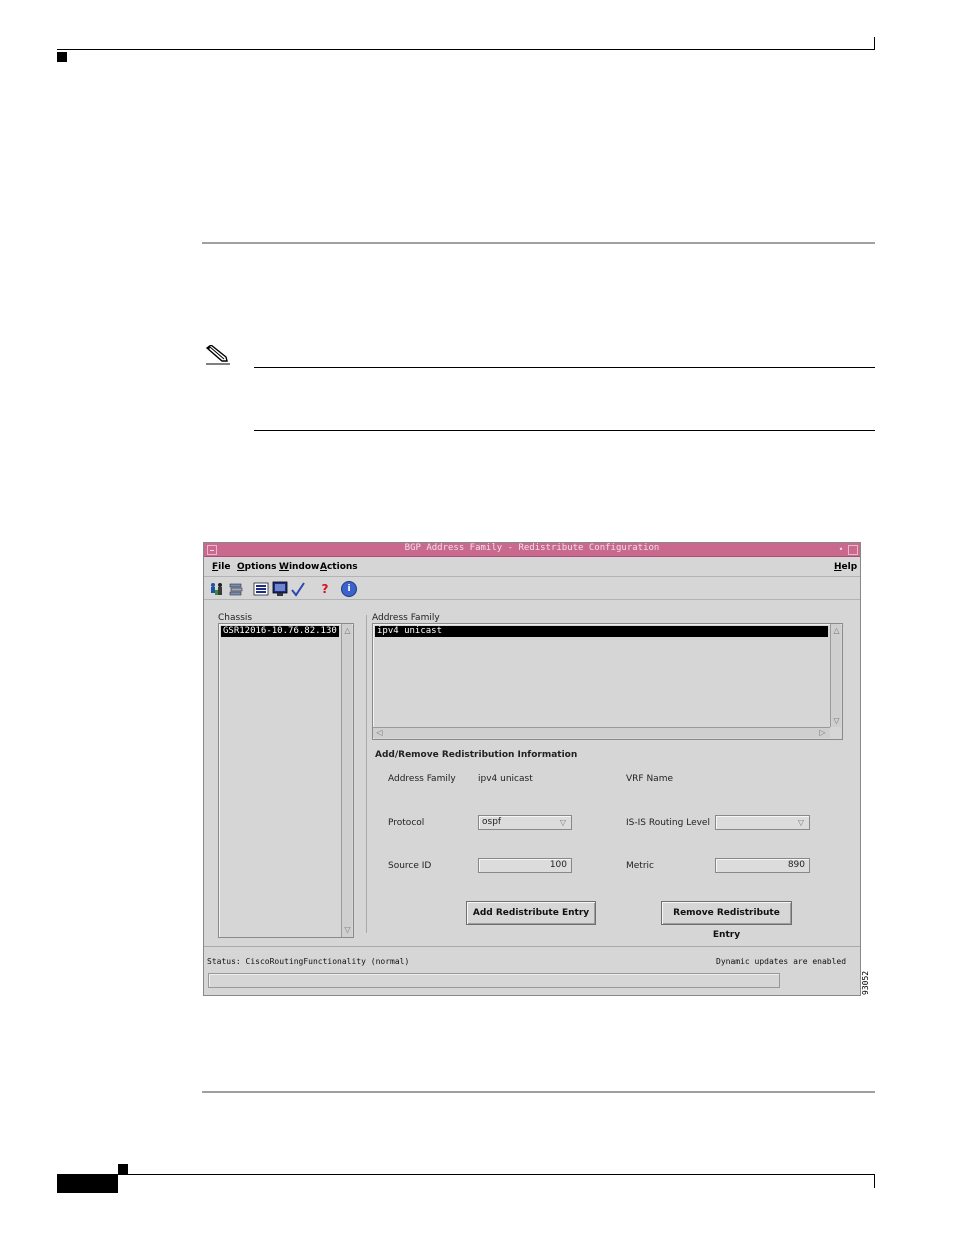 The height and width of the screenshot is (1235, 954). Describe the element at coordinates (532, 589) in the screenshot. I see `toolbar: ? i` at that location.